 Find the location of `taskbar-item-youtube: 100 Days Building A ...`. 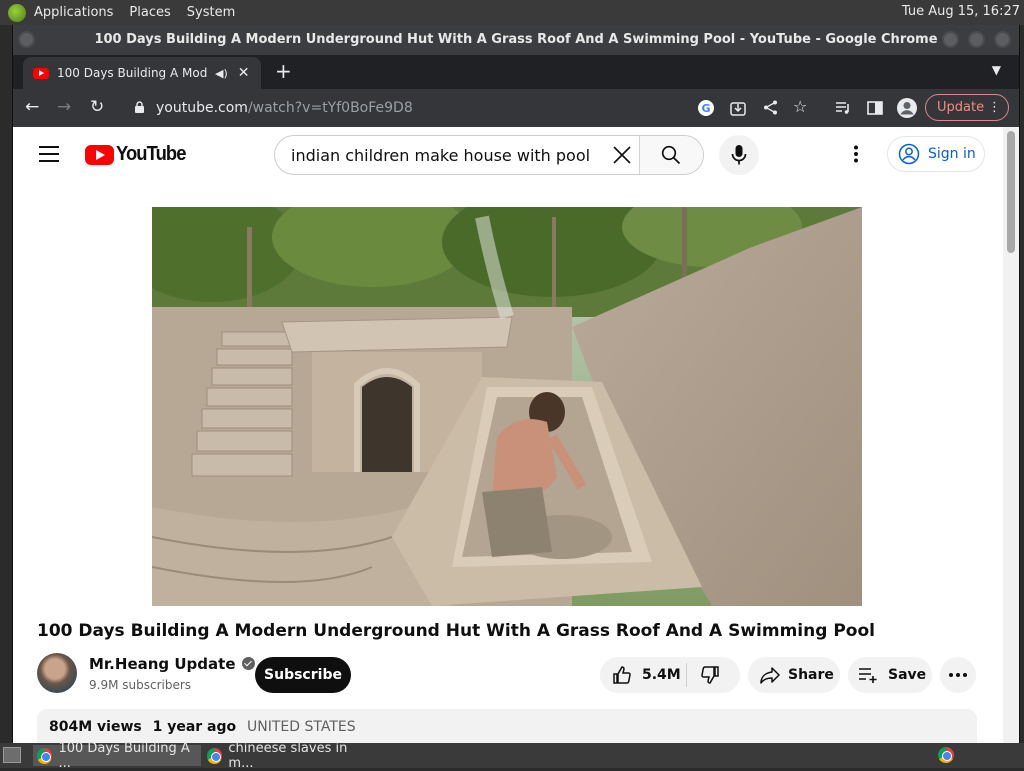

taskbar-item-youtube: 100 Days Building A ... is located at coordinates (117, 756).